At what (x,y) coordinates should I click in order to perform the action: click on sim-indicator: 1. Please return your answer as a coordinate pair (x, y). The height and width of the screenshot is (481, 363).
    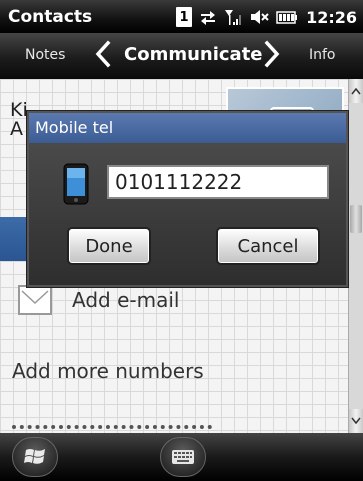
    Looking at the image, I should click on (184, 17).